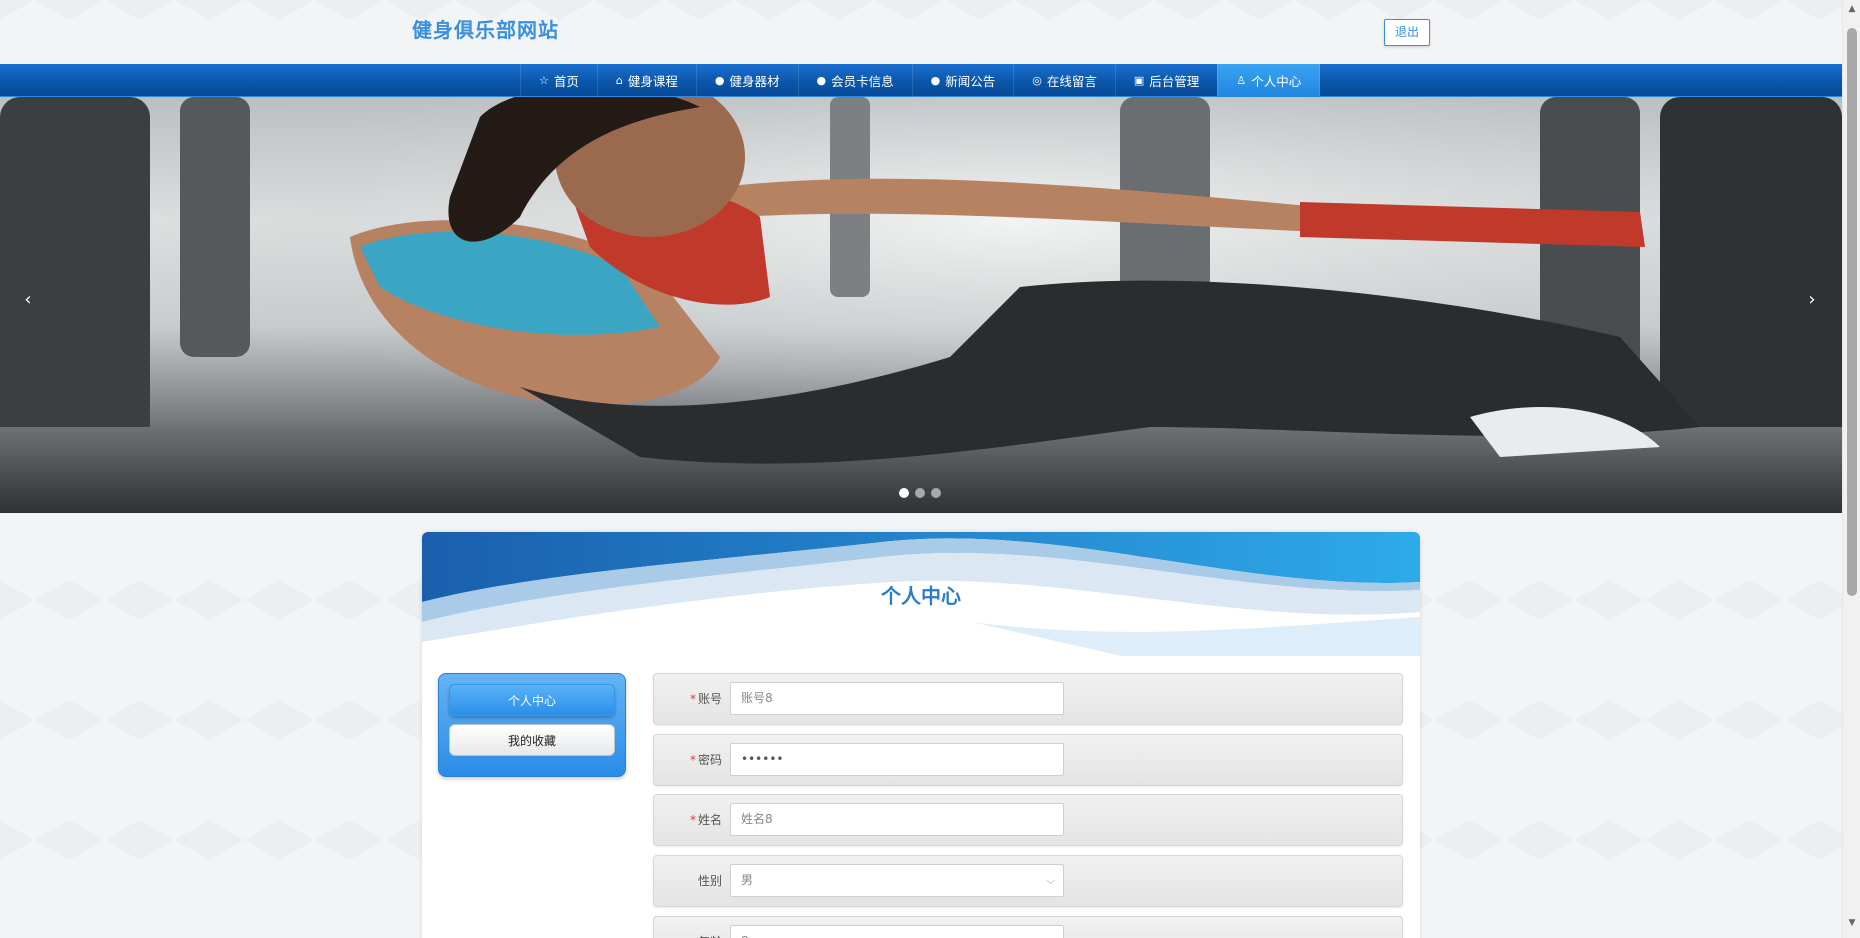 The image size is (1860, 938). I want to click on form-row-name: * 姓名 姓名8, so click(1028, 820).